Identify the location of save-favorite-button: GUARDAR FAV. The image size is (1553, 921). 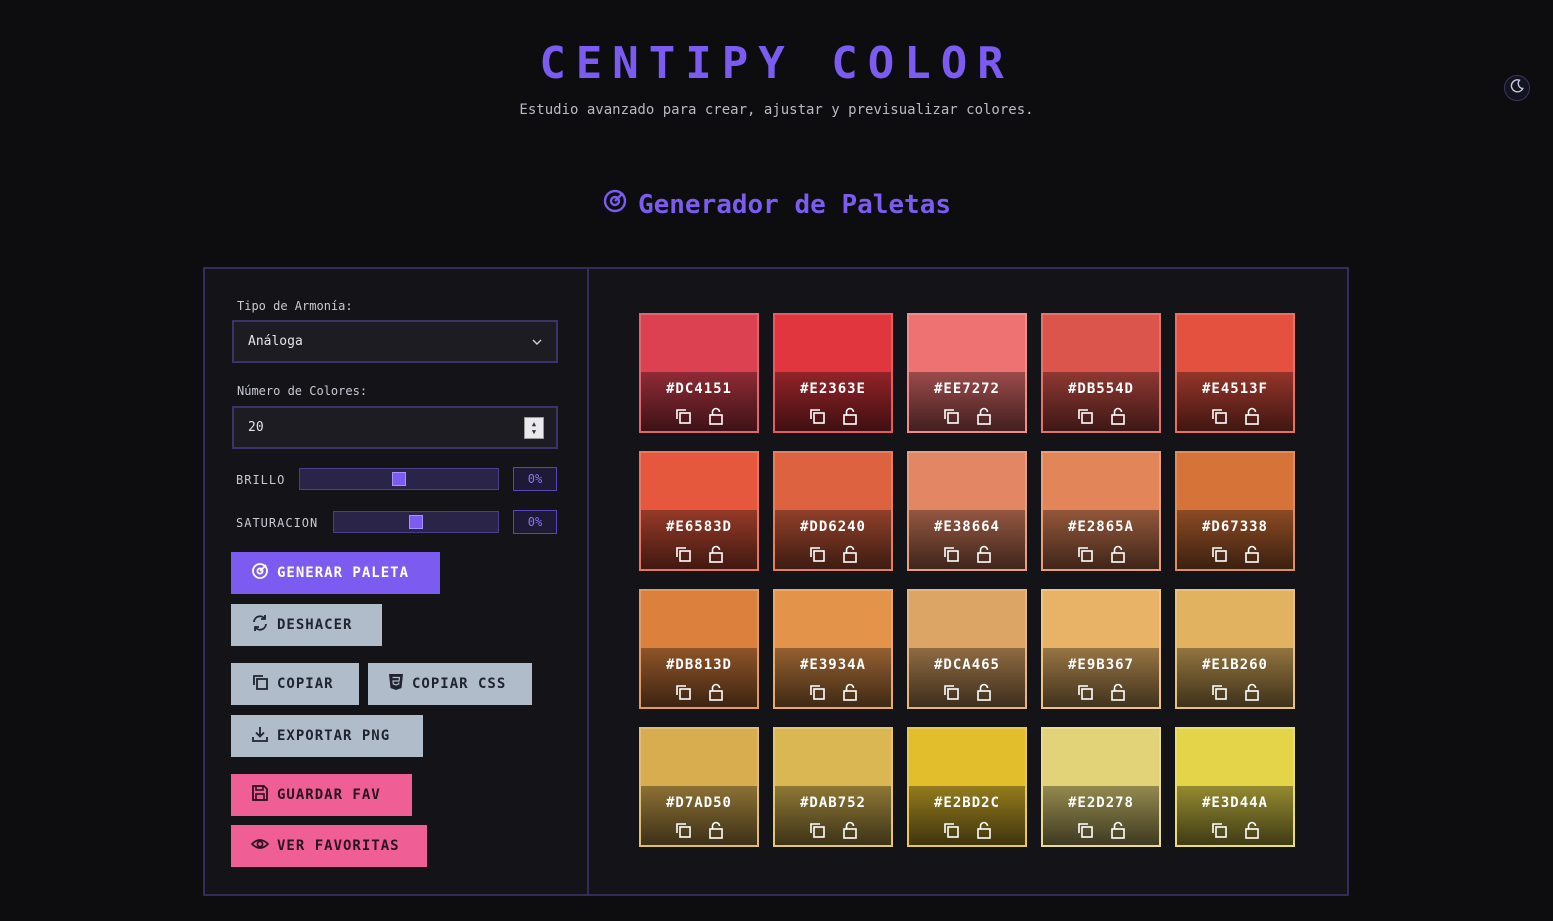
(321, 795).